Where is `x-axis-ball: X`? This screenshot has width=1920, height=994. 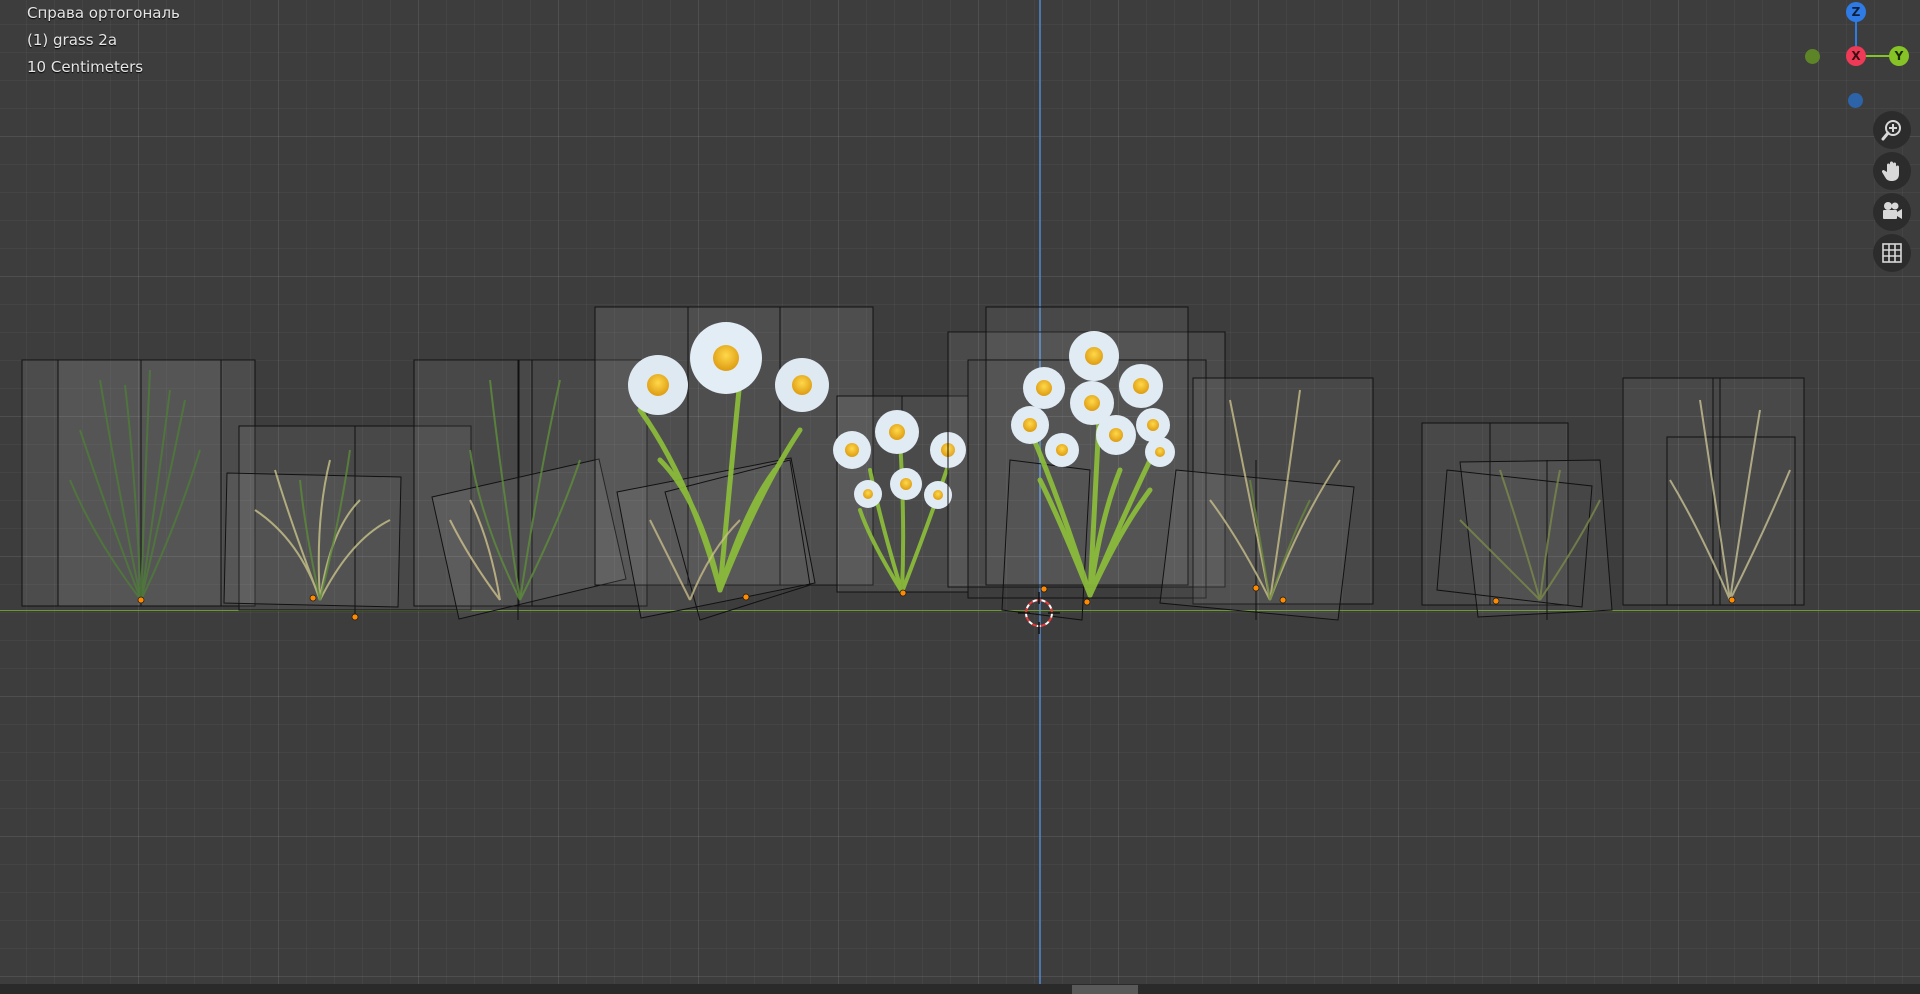 x-axis-ball: X is located at coordinates (1856, 56).